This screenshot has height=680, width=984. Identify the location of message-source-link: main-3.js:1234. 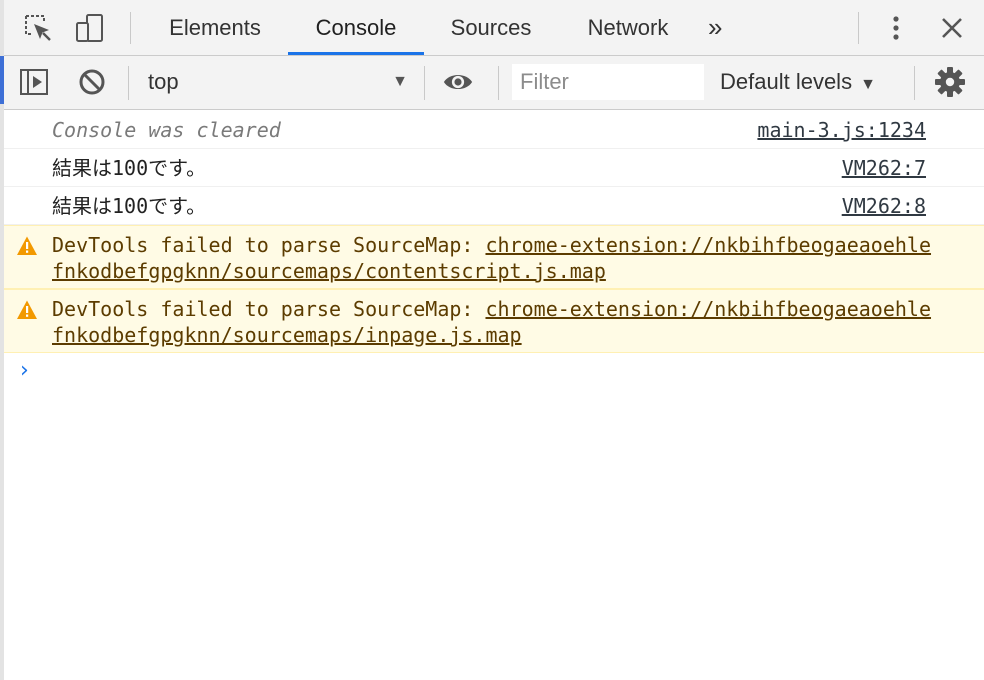
(841, 130).